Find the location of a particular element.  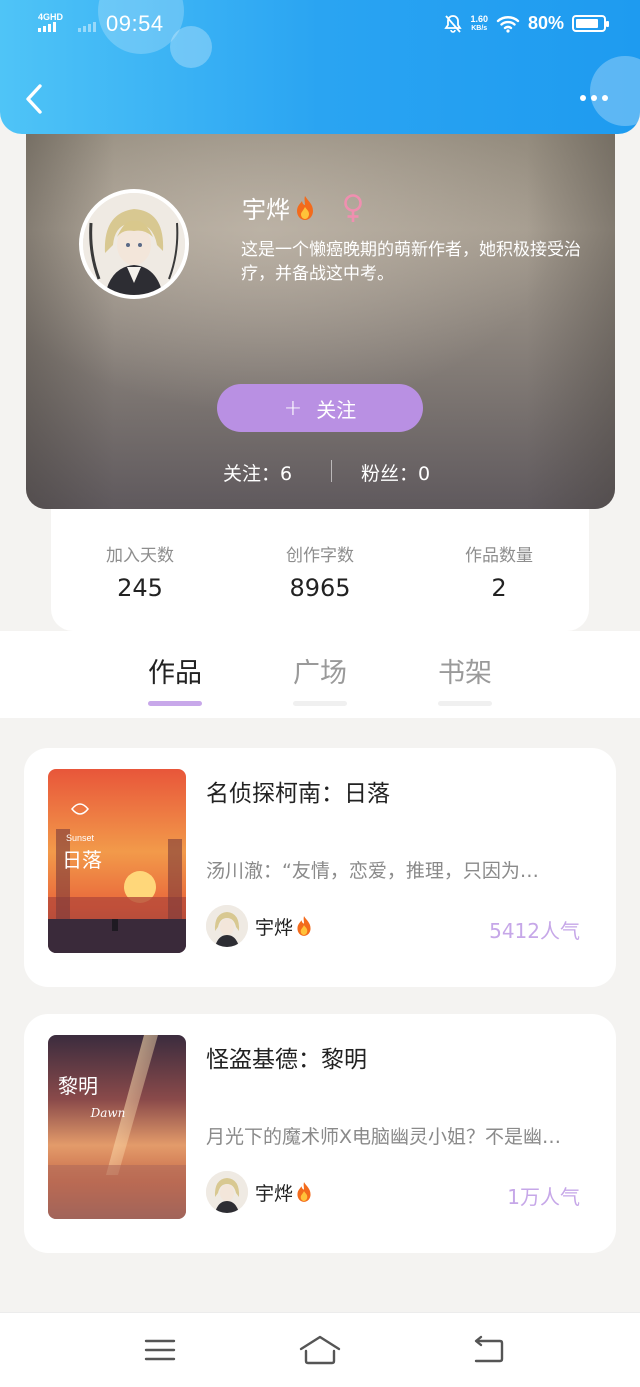

signal-icon-secondary is located at coordinates (87, 27).